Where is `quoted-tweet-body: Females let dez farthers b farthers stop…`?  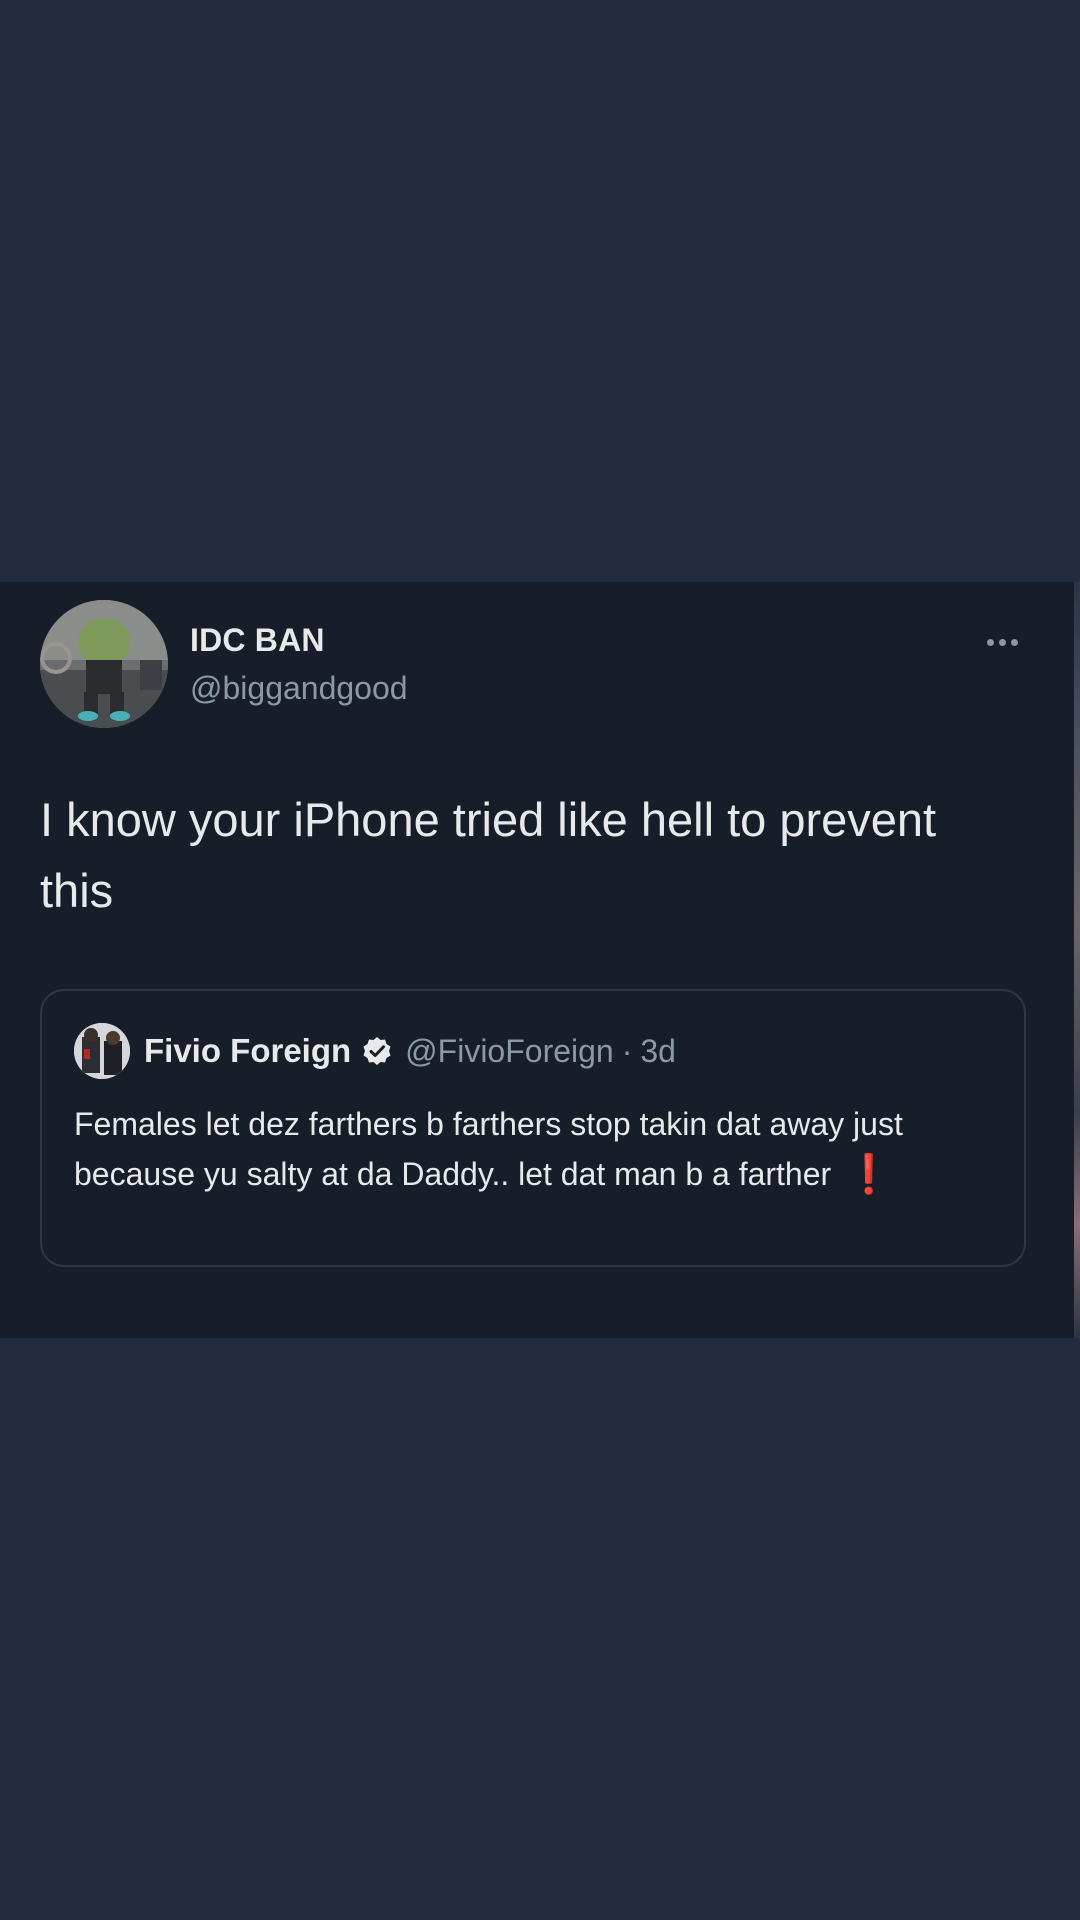
quoted-tweet-body: Females let dez farthers b farthers stop… is located at coordinates (488, 1149).